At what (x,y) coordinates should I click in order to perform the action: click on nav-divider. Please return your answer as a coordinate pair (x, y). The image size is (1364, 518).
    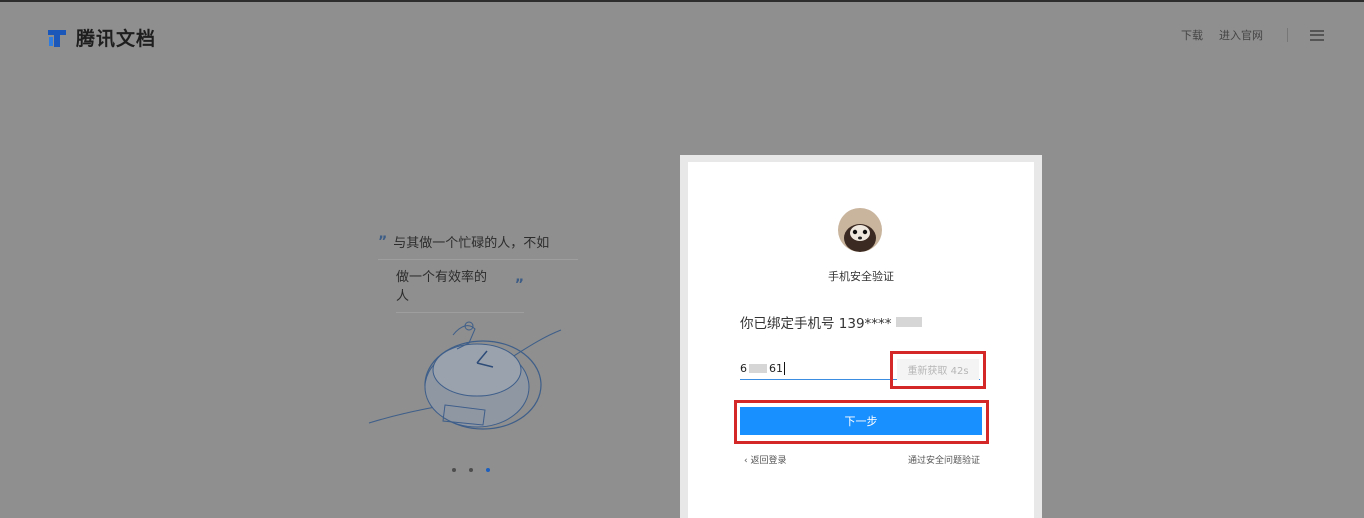
    Looking at the image, I should click on (1287, 35).